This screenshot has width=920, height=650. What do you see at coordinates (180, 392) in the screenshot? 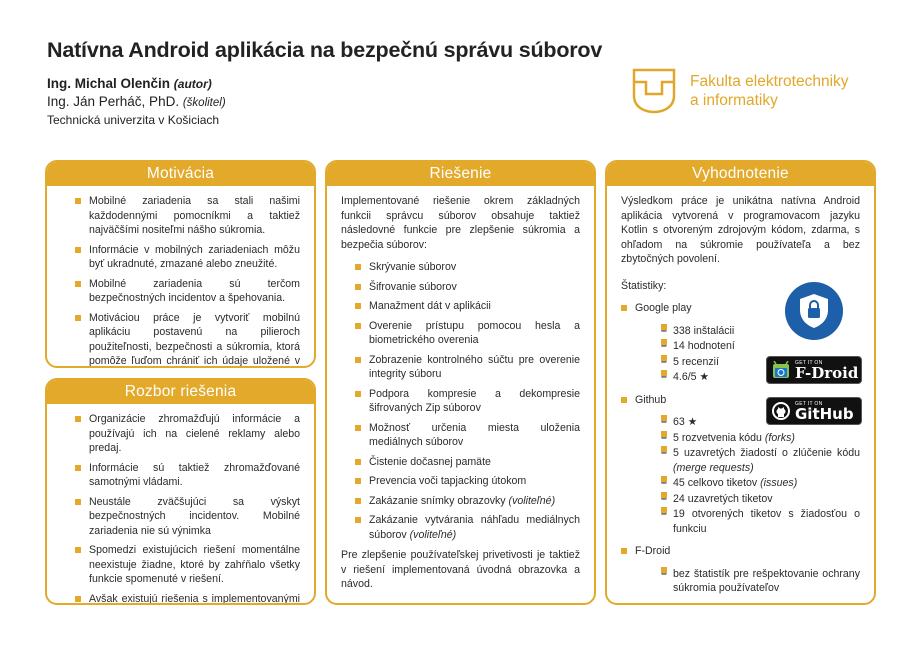
I see `card-title: Rozbor riešenia` at bounding box center [180, 392].